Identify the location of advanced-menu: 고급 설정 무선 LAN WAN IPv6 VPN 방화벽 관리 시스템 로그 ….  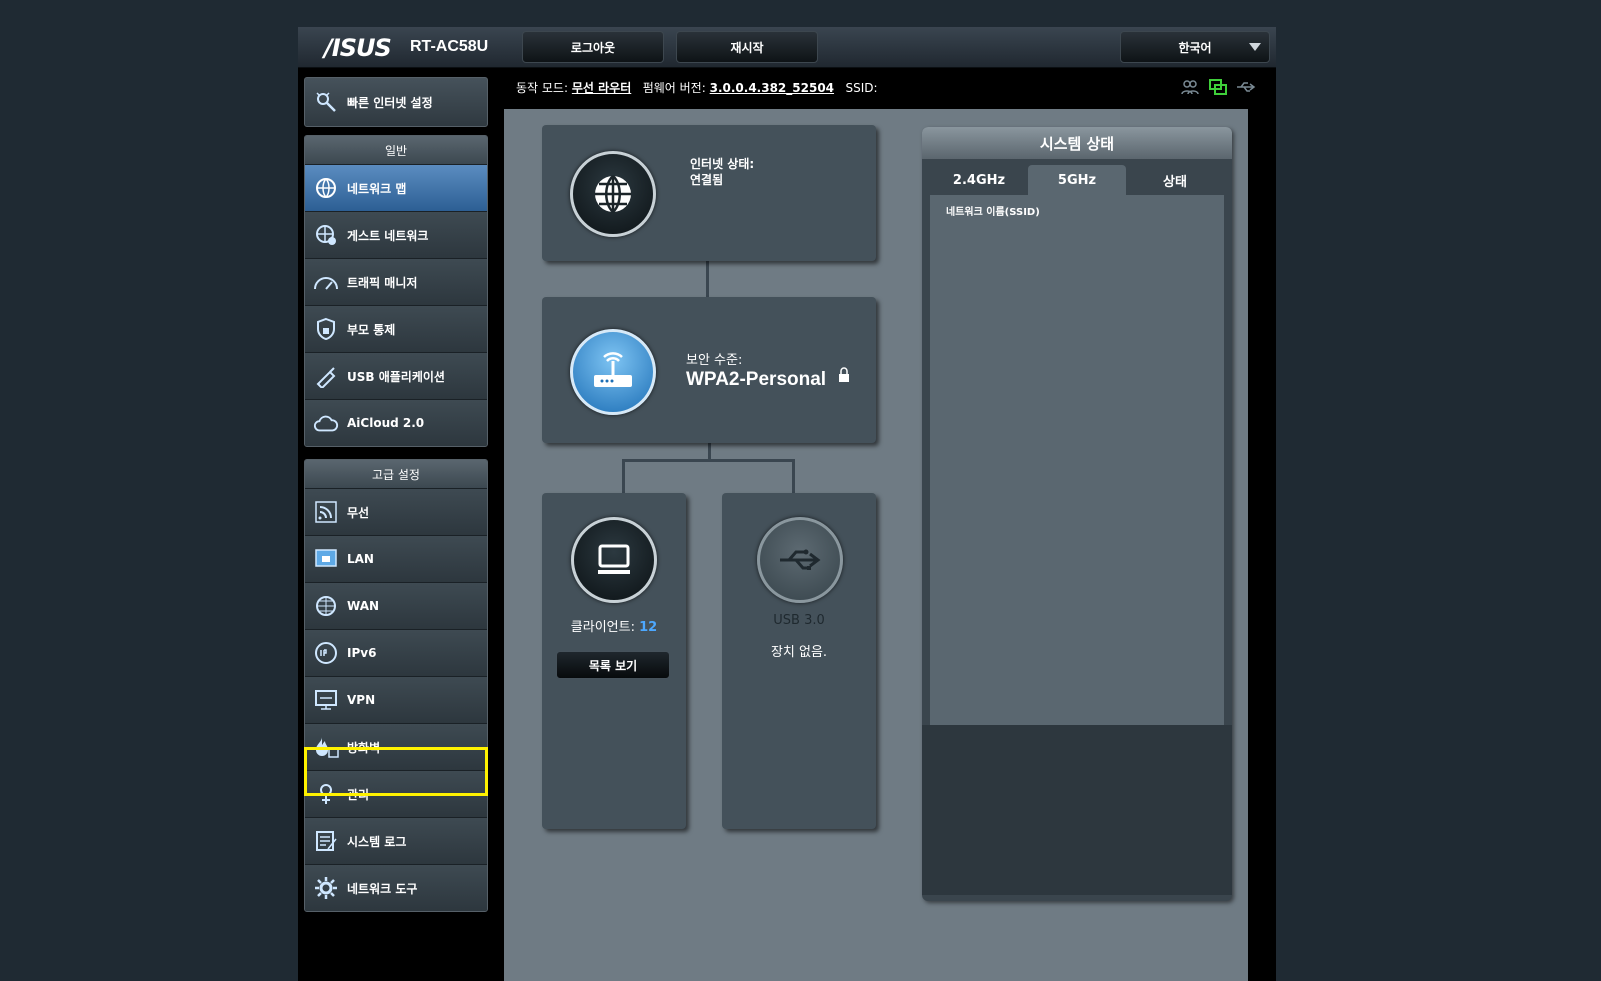
(396, 685).